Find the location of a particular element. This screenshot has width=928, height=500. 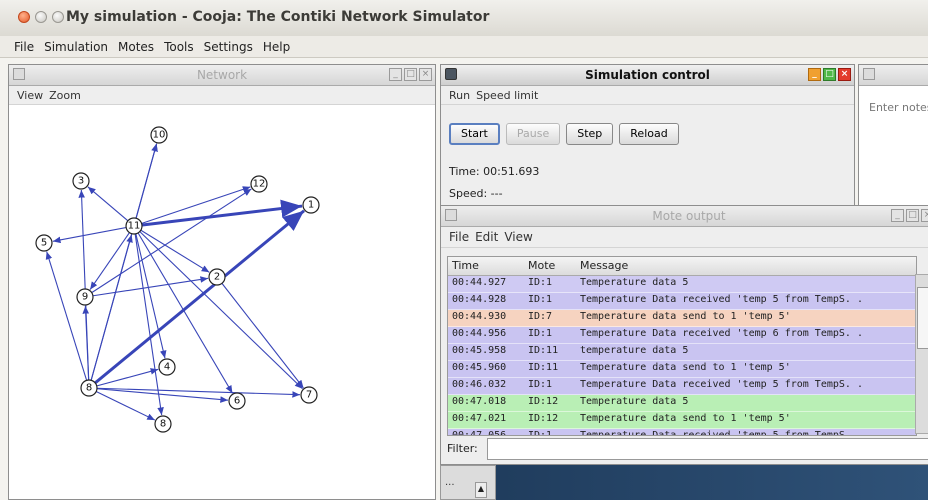

notes-placeholder: Enter notes is located at coordinates (898, 107).